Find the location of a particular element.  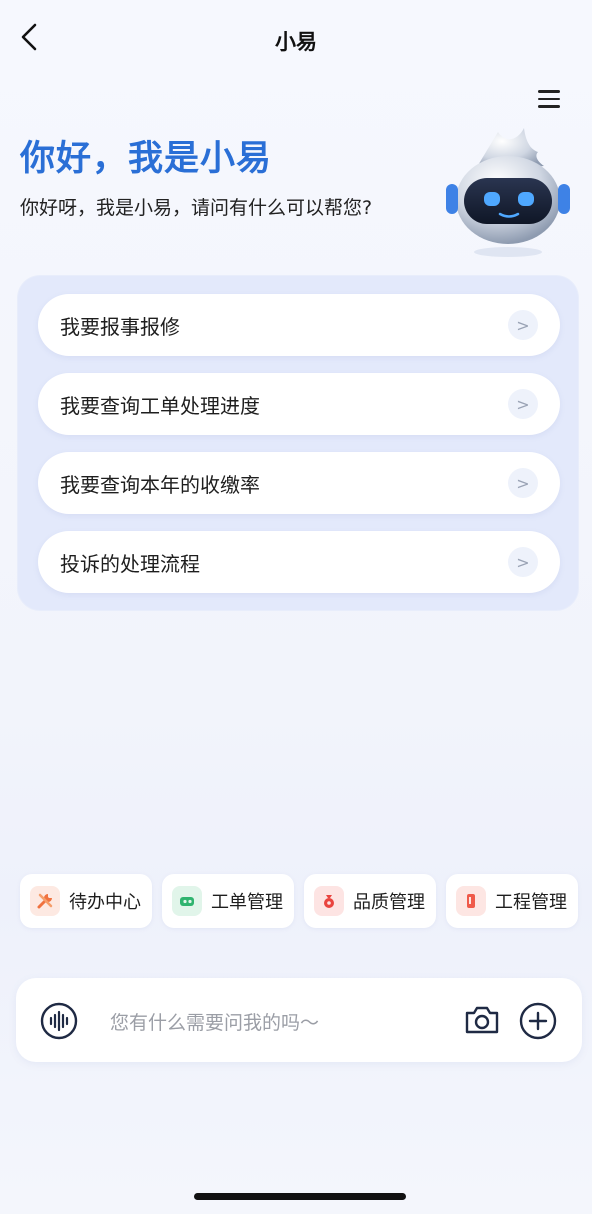

suggestion-item: 我要查询本年的收缴率 > is located at coordinates (299, 483).